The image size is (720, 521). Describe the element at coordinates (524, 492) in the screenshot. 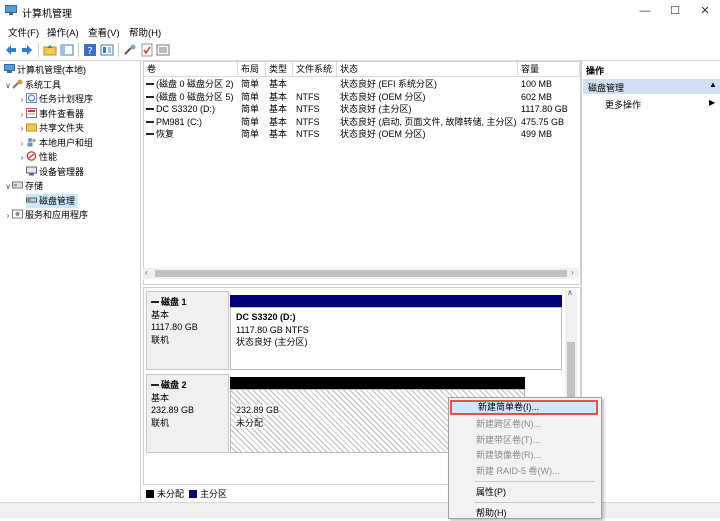

I see `menu-properties: 属性(P)` at that location.